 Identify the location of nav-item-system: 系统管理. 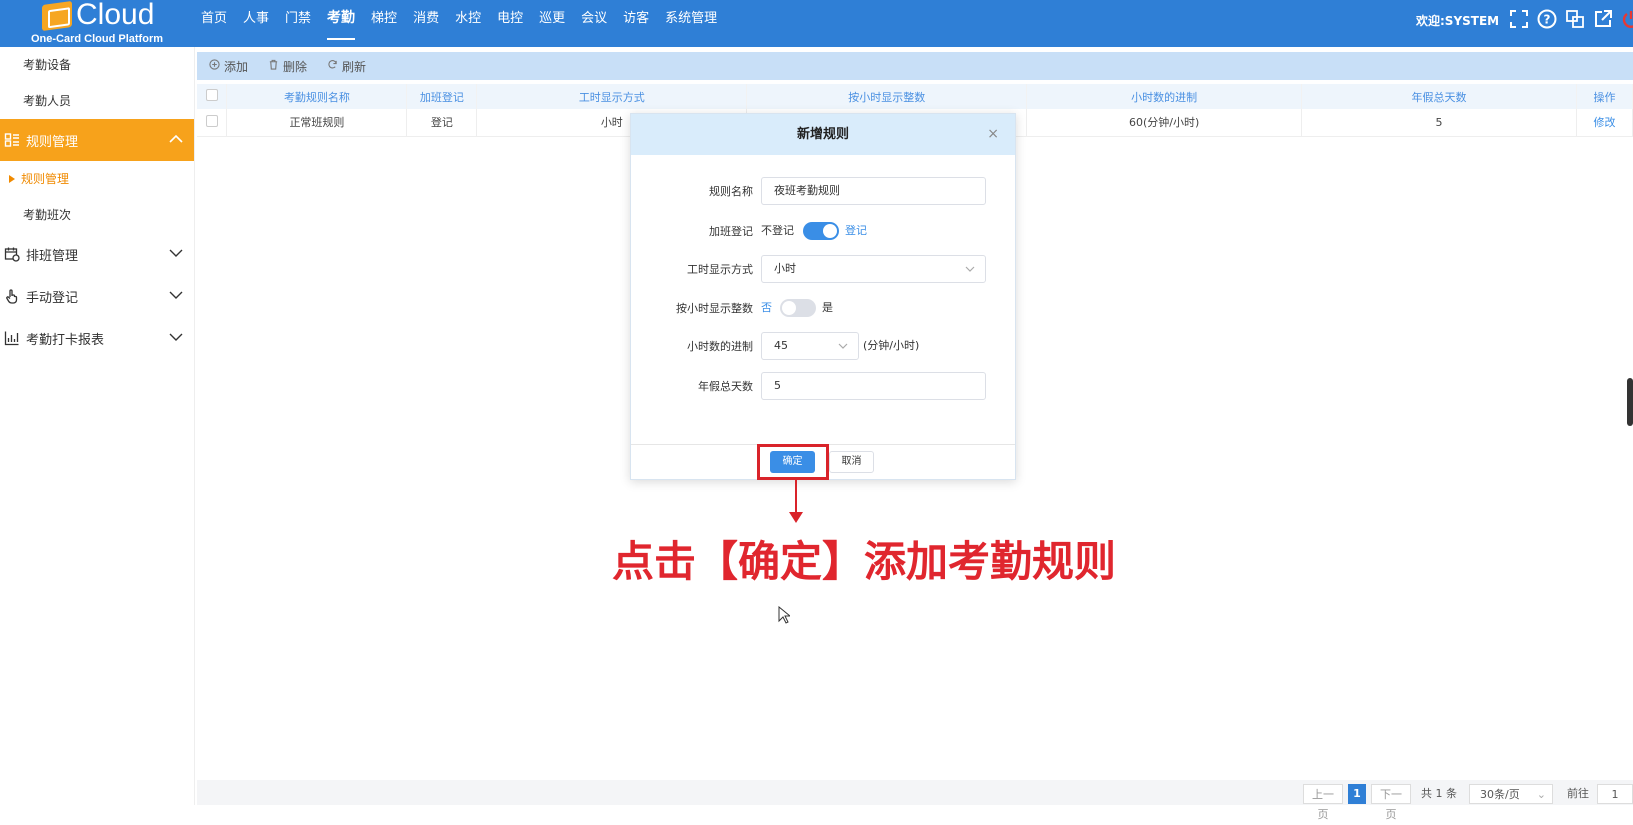
(691, 23).